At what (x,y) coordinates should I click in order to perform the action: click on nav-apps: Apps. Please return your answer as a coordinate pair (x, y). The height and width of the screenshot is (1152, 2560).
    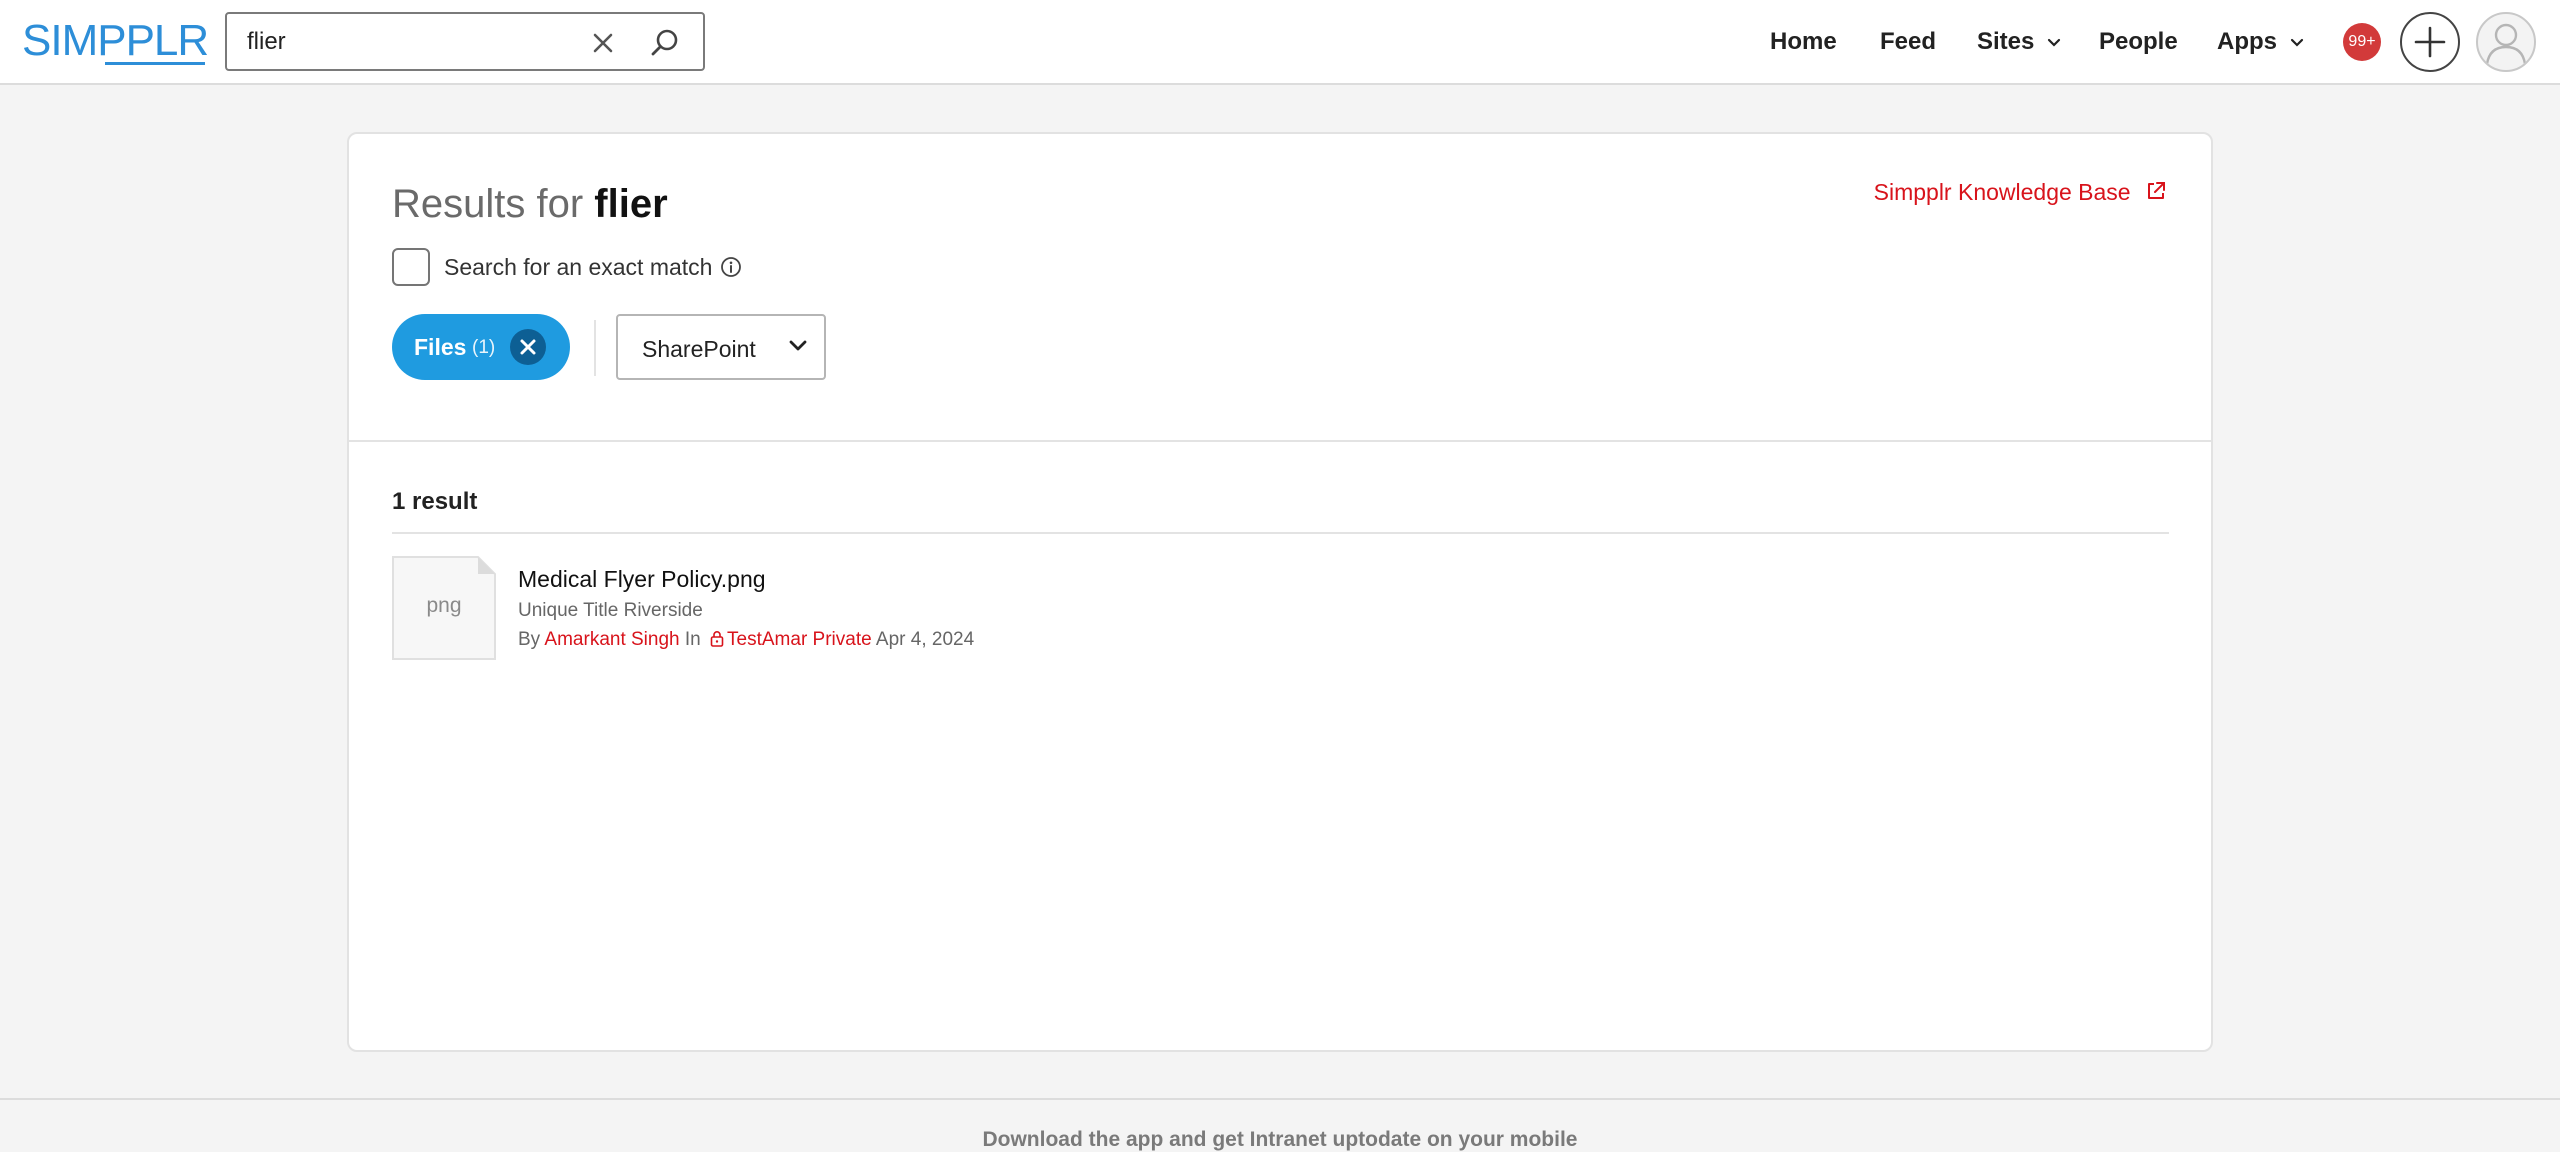
    Looking at the image, I should click on (2260, 42).